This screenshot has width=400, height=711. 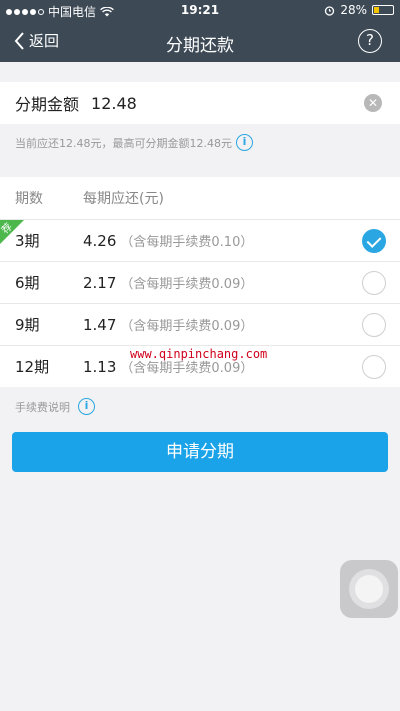 What do you see at coordinates (369, 589) in the screenshot?
I see `assistive-touch-icon` at bounding box center [369, 589].